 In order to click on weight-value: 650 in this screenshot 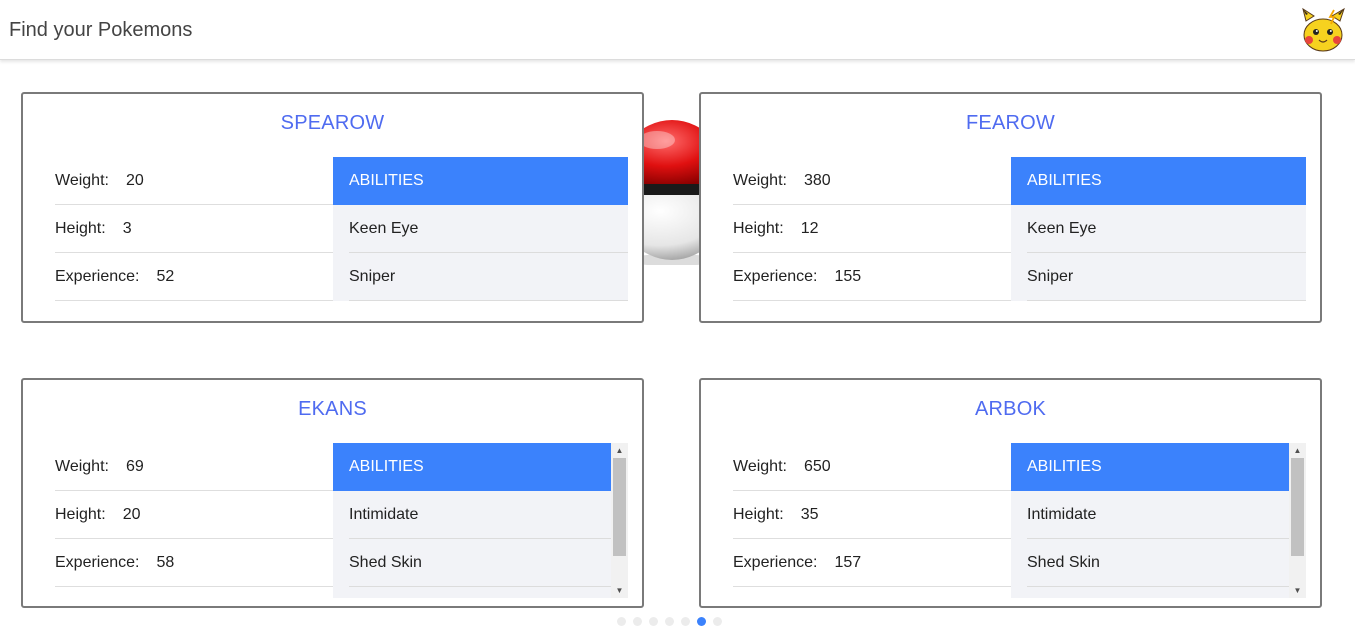, I will do `click(817, 466)`.